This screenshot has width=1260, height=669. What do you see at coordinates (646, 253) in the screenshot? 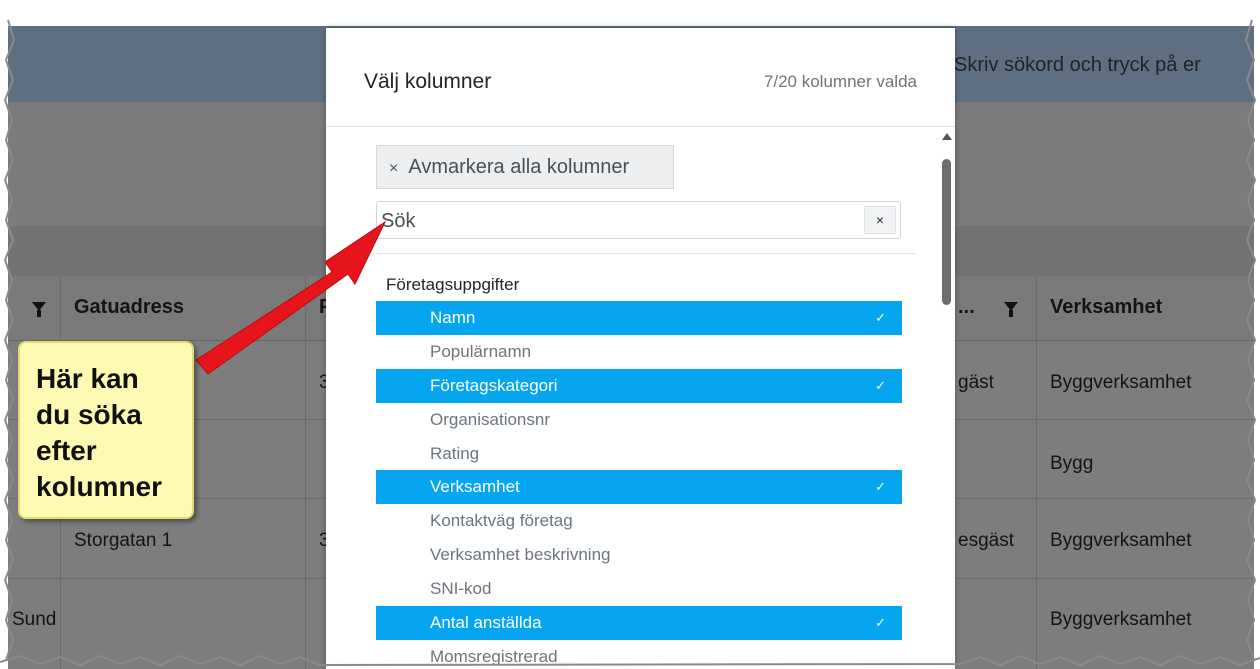
I see `divider` at bounding box center [646, 253].